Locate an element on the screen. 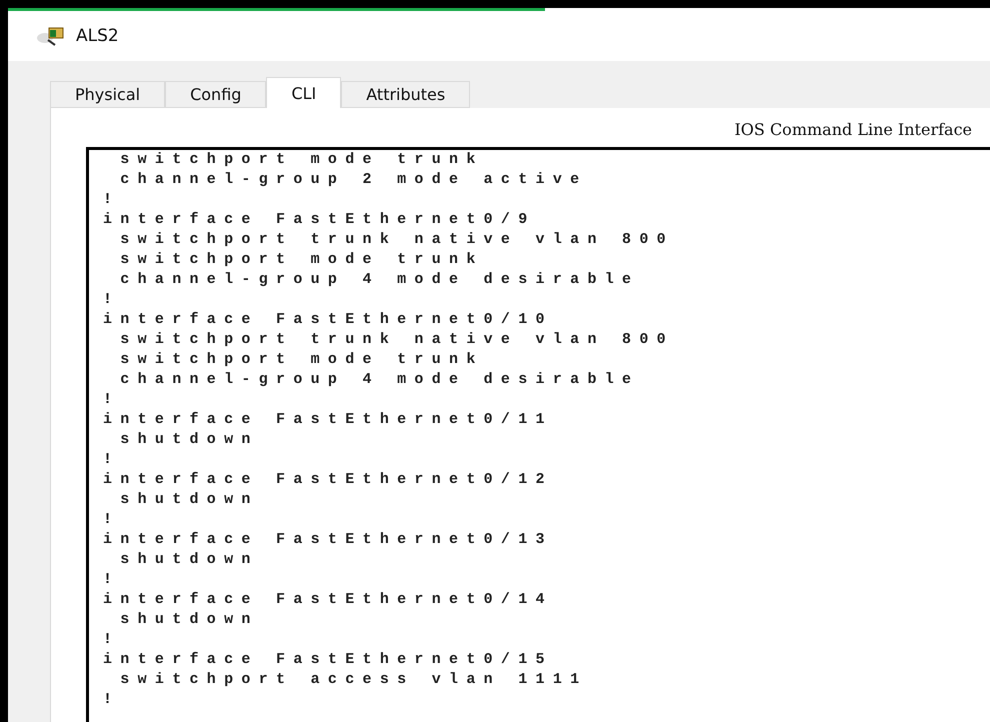 Image resolution: width=990 pixels, height=722 pixels. tab: Physical is located at coordinates (108, 94).